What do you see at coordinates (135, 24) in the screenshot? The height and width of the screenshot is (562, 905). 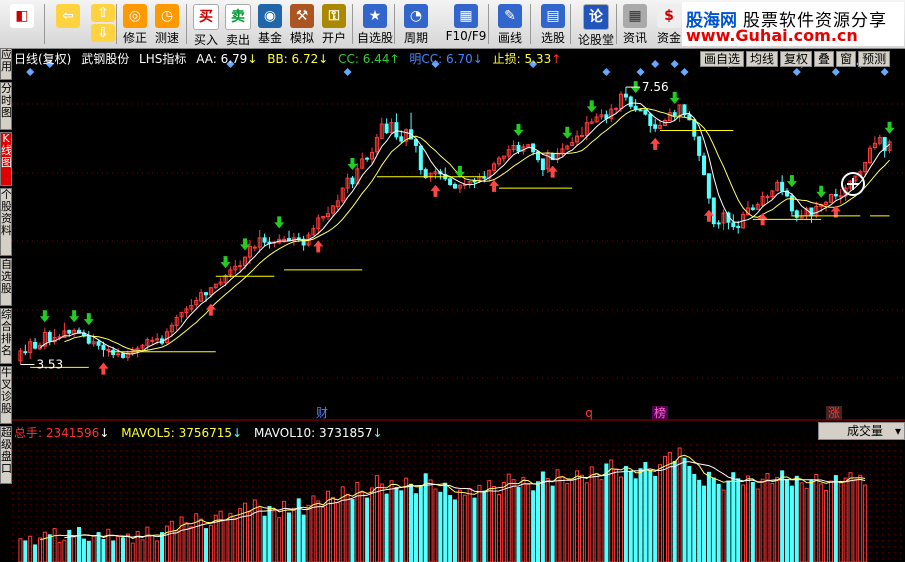 I see `toolbar-button-3: ◎ 修正` at bounding box center [135, 24].